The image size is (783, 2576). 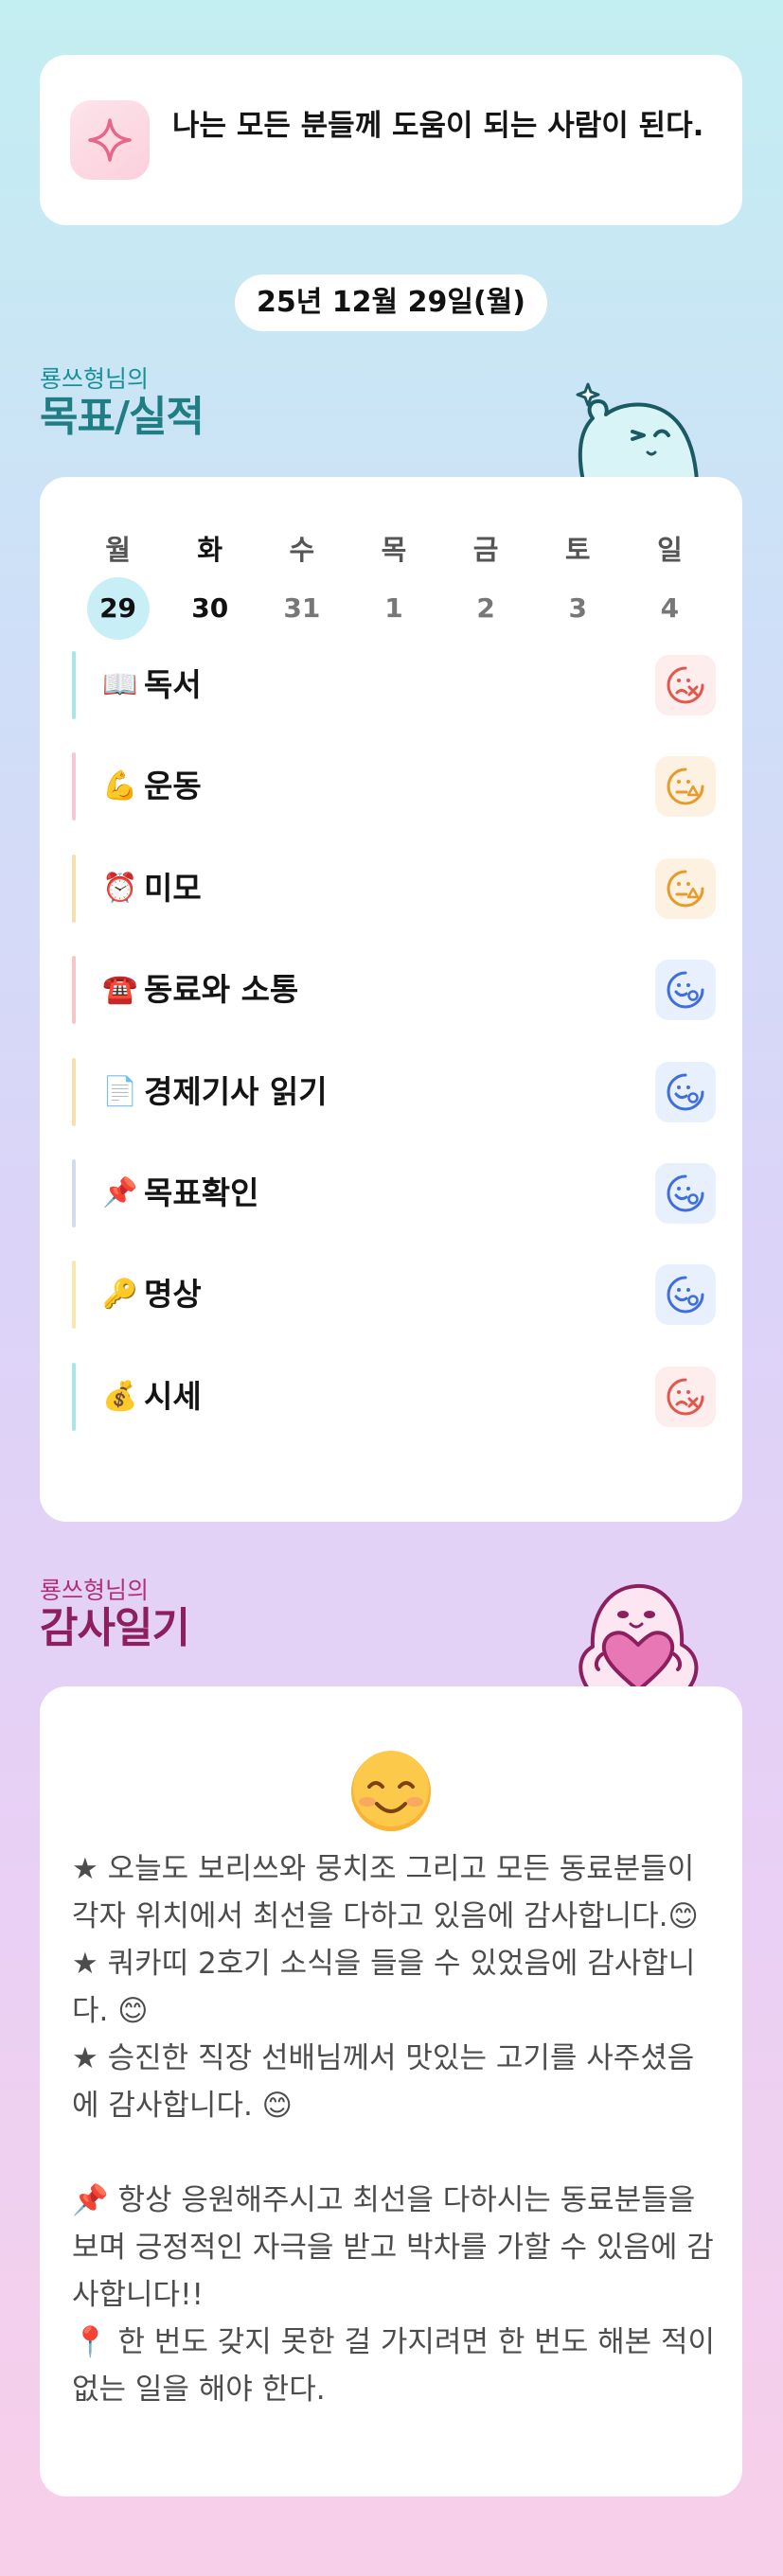 What do you see at coordinates (391, 1791) in the screenshot?
I see `smiling-face-icon` at bounding box center [391, 1791].